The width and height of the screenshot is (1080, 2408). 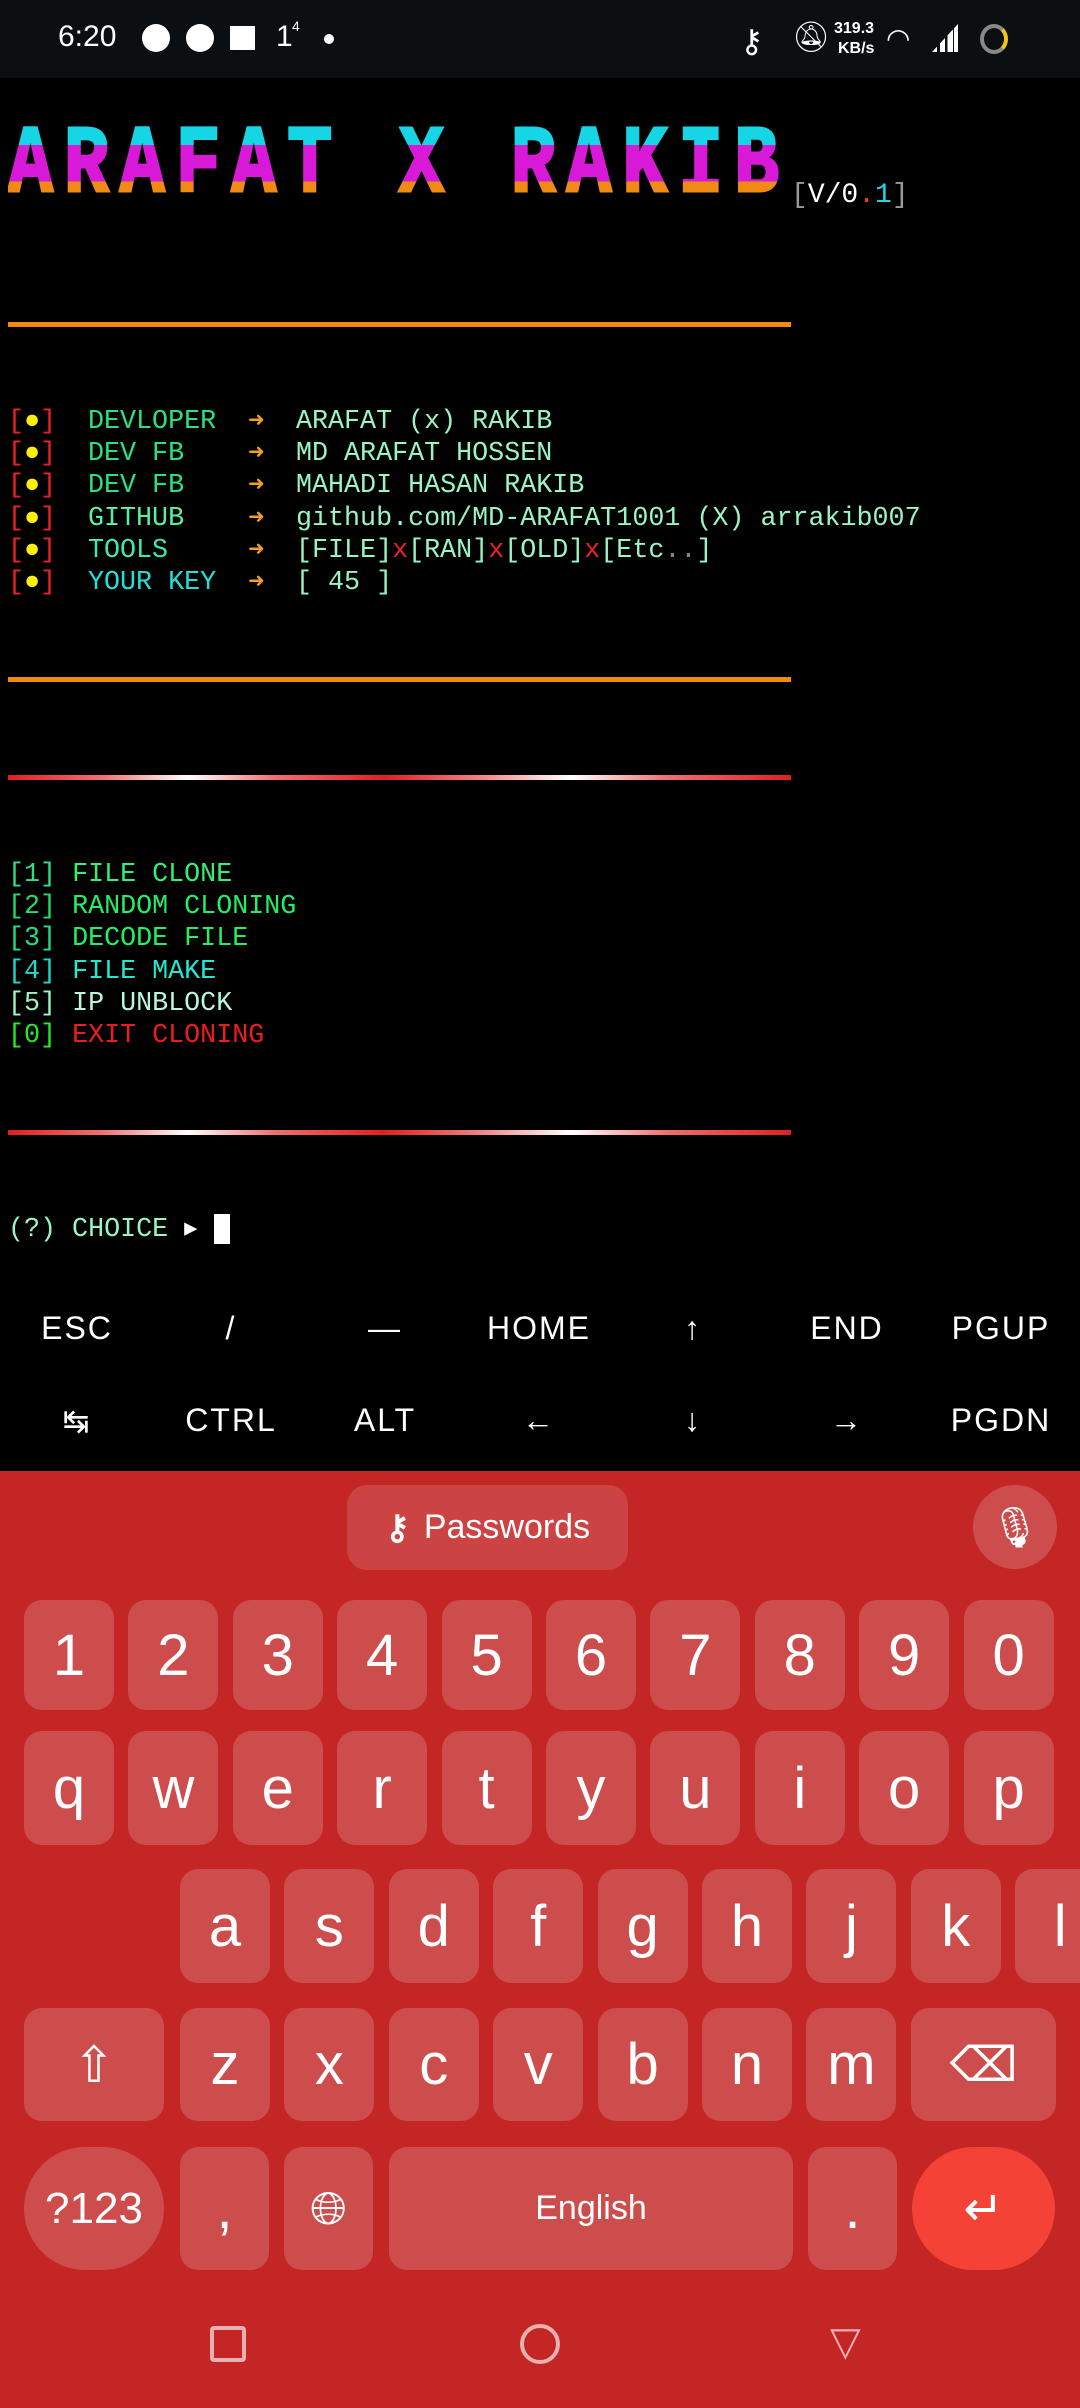 What do you see at coordinates (747, 2064) in the screenshot?
I see `key-n: n` at bounding box center [747, 2064].